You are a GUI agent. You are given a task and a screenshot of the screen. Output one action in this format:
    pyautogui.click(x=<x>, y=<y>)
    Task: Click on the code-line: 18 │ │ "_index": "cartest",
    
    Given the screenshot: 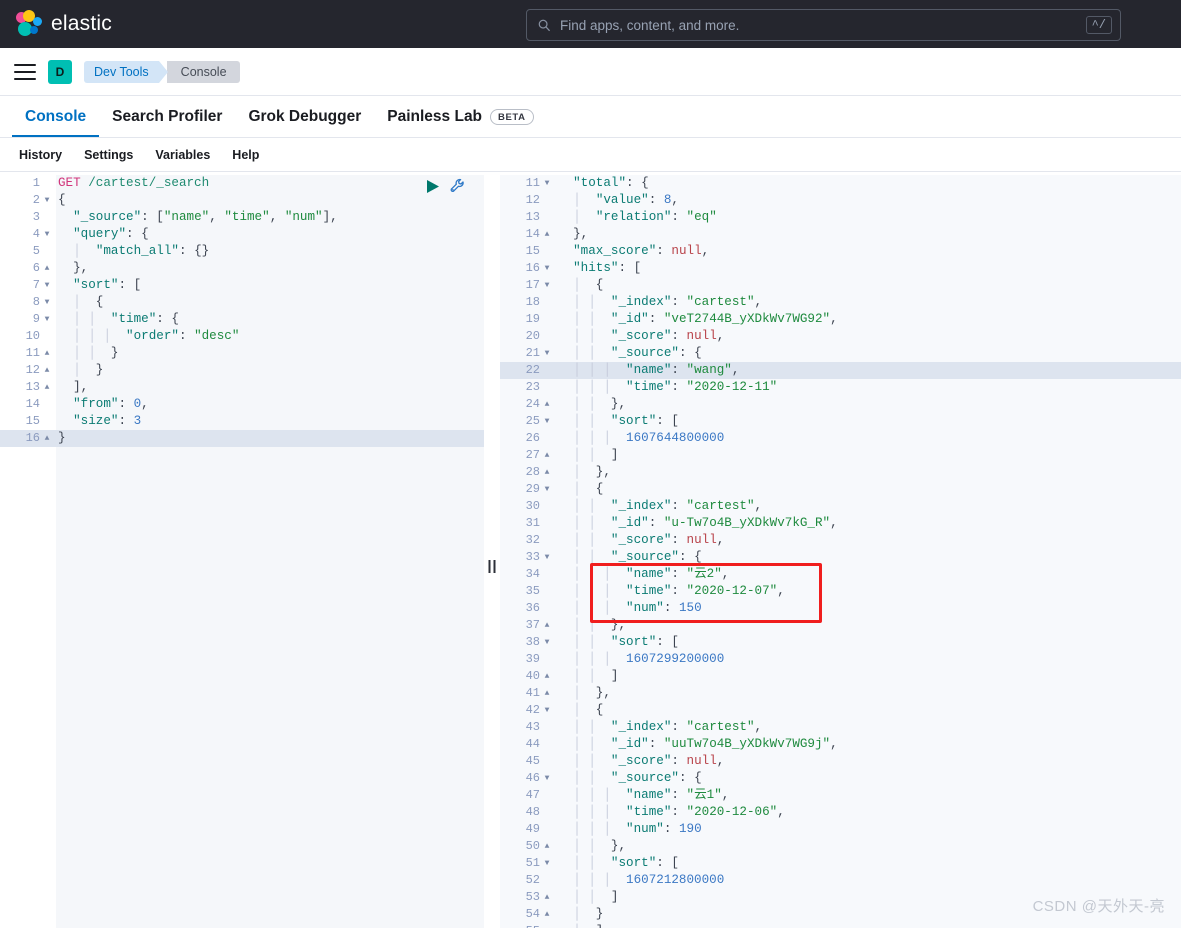 What is the action you would take?
    pyautogui.click(x=840, y=302)
    